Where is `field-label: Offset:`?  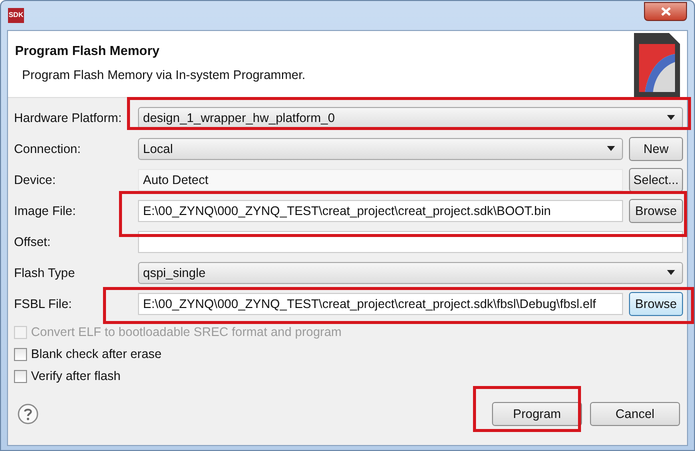
field-label: Offset: is located at coordinates (33, 241).